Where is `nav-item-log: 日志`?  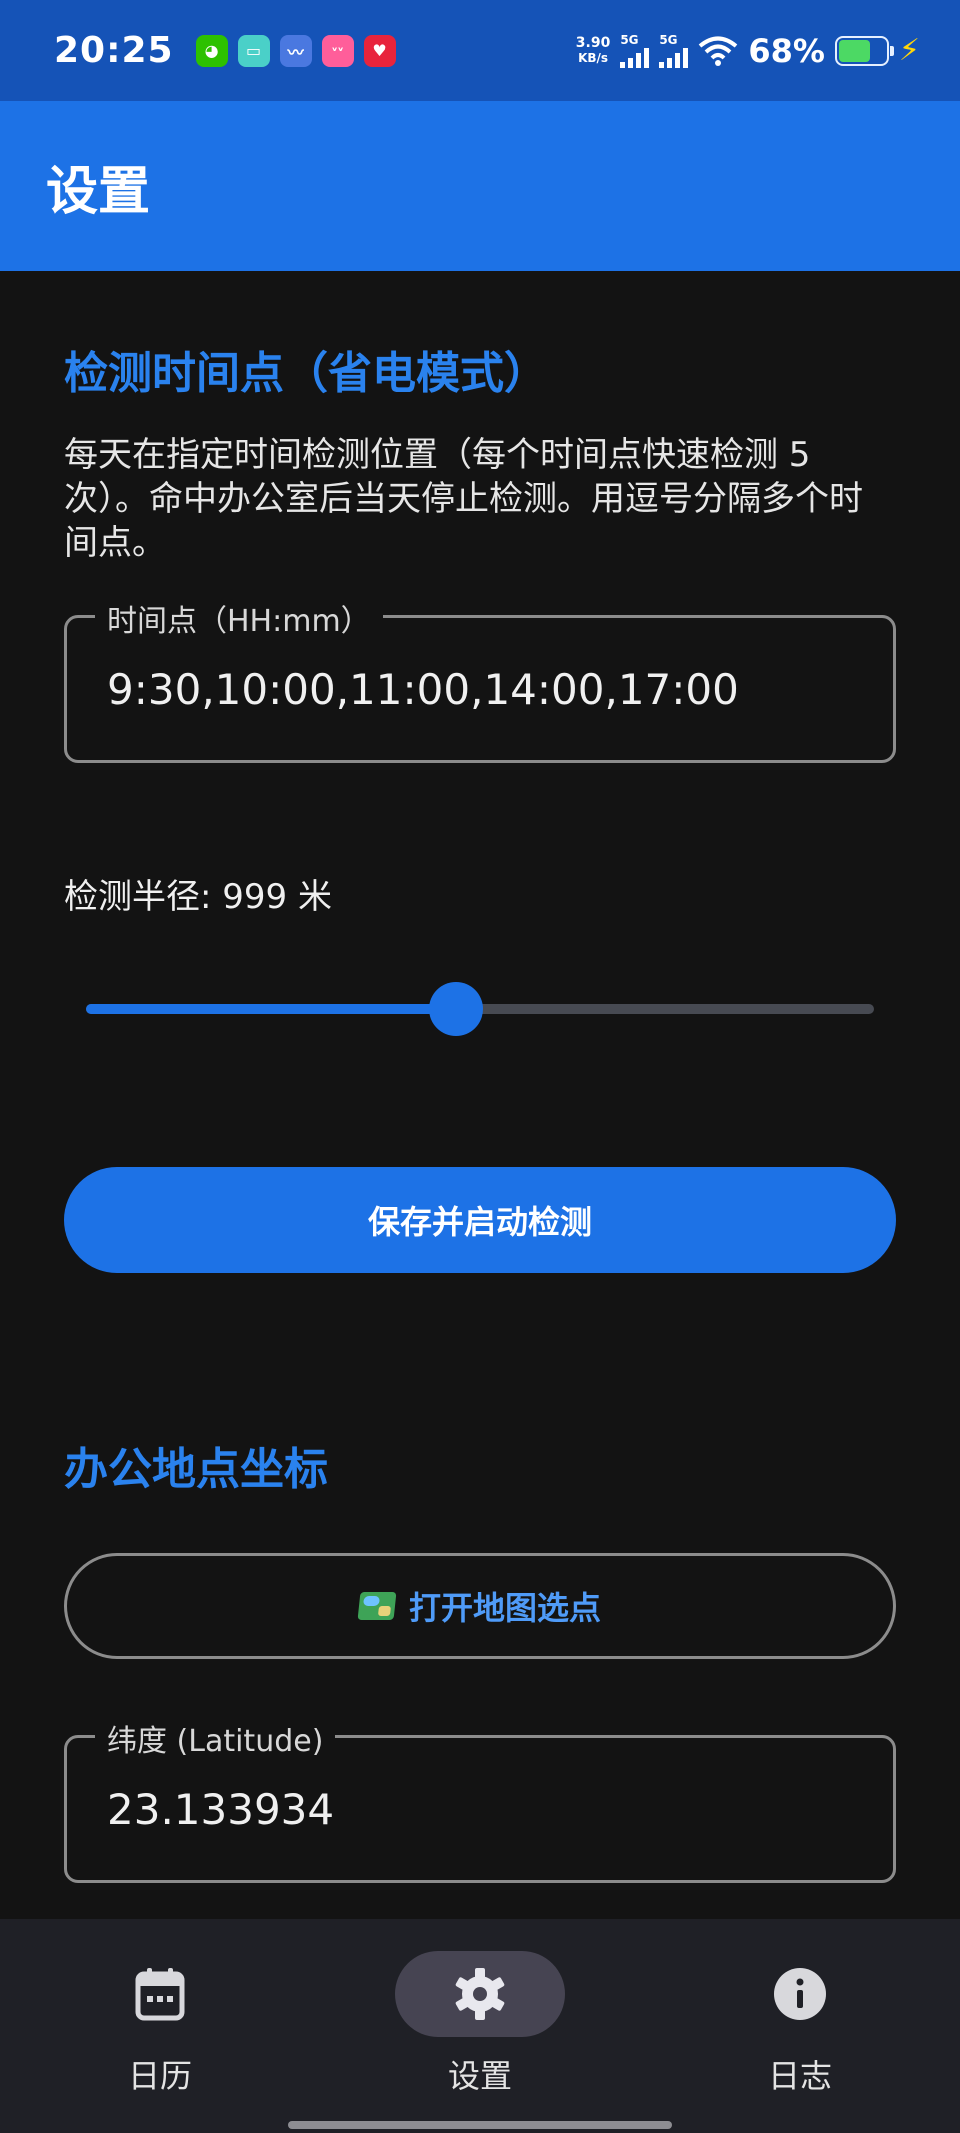 nav-item-log: 日志 is located at coordinates (800, 2026).